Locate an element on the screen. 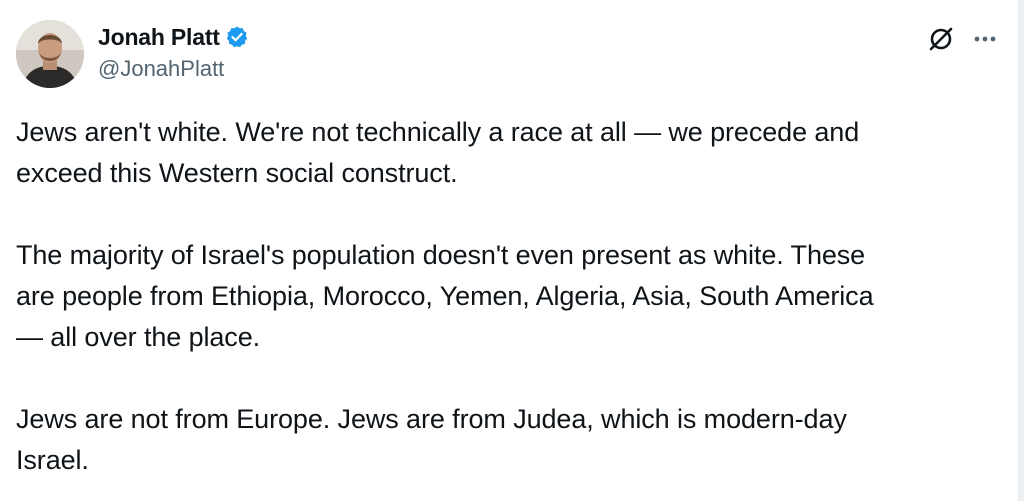 The height and width of the screenshot is (501, 1024). display-name-row: Jonah Platt is located at coordinates (173, 37).